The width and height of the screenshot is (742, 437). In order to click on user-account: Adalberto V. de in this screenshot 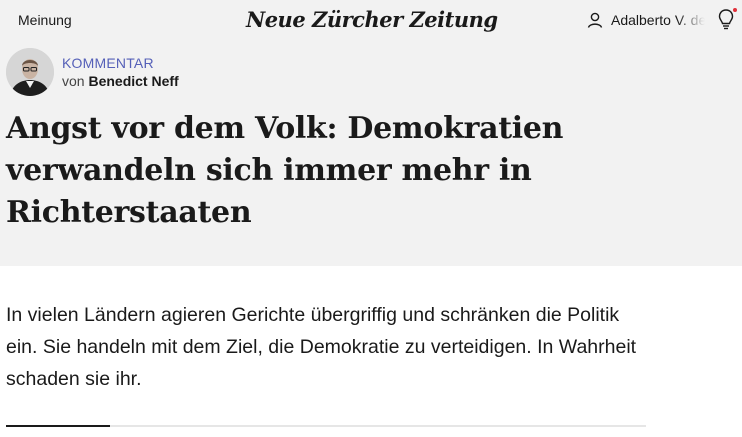, I will do `click(645, 20)`.